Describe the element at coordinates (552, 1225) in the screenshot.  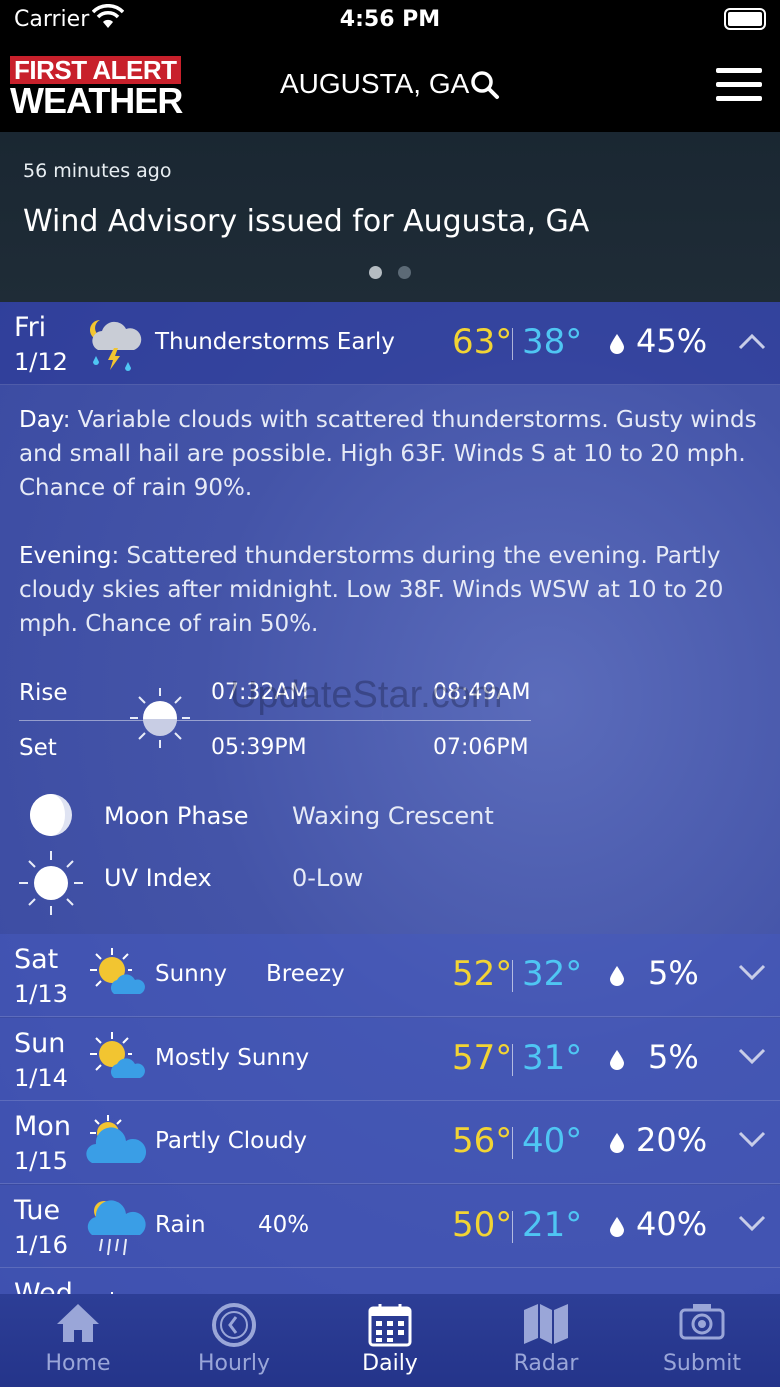
I see `low-temp: 21°` at that location.